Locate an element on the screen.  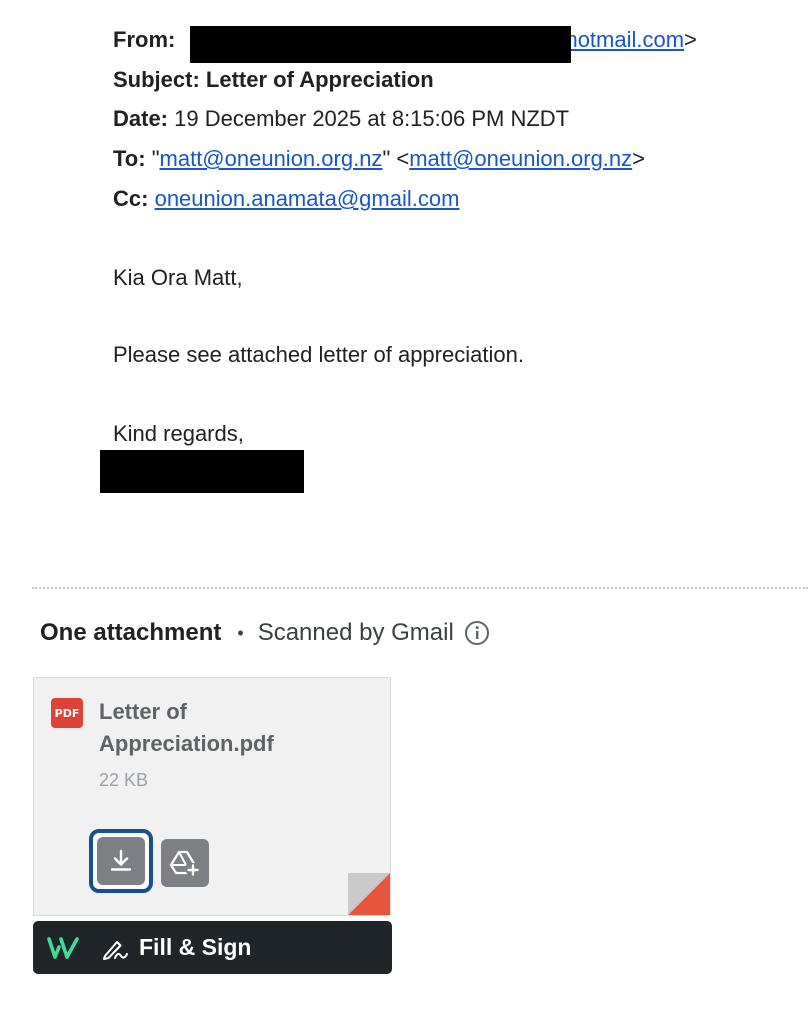
download-icon is located at coordinates (121, 861).